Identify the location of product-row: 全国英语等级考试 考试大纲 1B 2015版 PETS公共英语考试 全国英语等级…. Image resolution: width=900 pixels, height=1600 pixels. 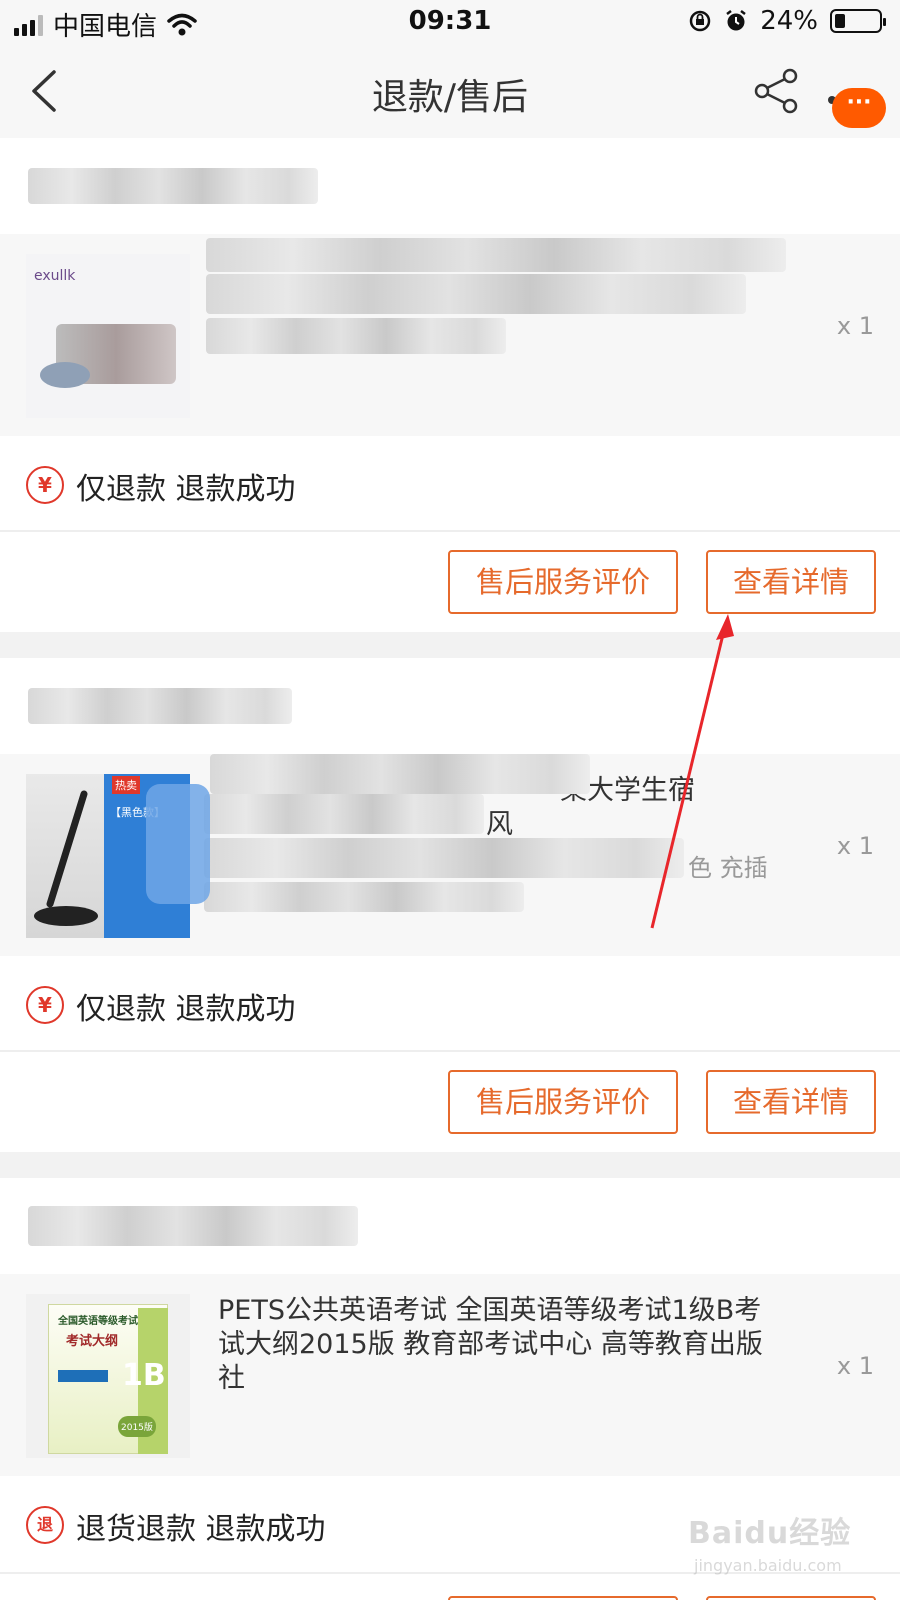
(450, 1375).